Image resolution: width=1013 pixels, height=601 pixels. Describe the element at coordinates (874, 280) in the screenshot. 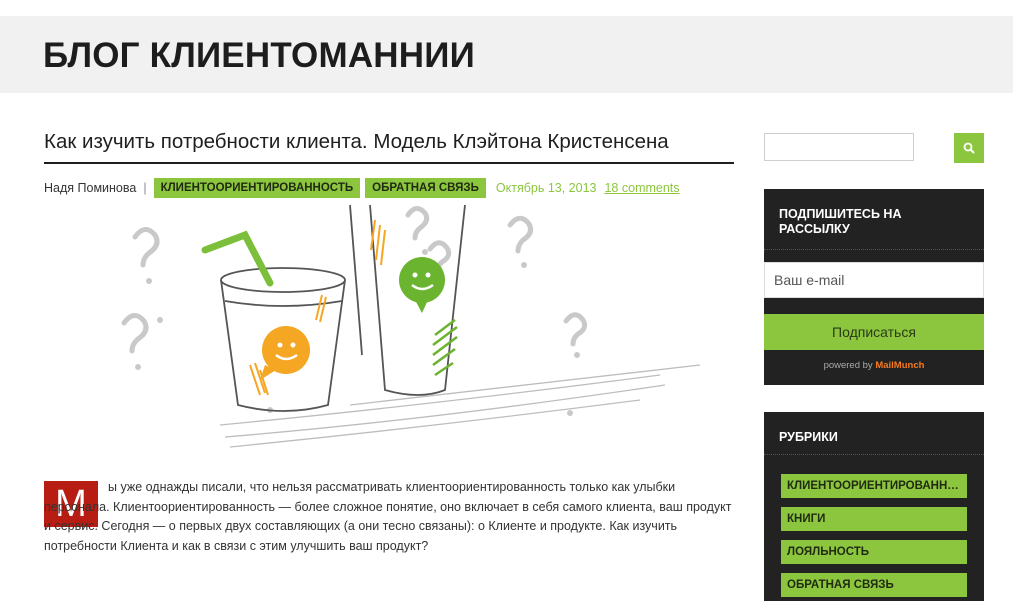

I see `email-field: Ваш e-mail` at that location.